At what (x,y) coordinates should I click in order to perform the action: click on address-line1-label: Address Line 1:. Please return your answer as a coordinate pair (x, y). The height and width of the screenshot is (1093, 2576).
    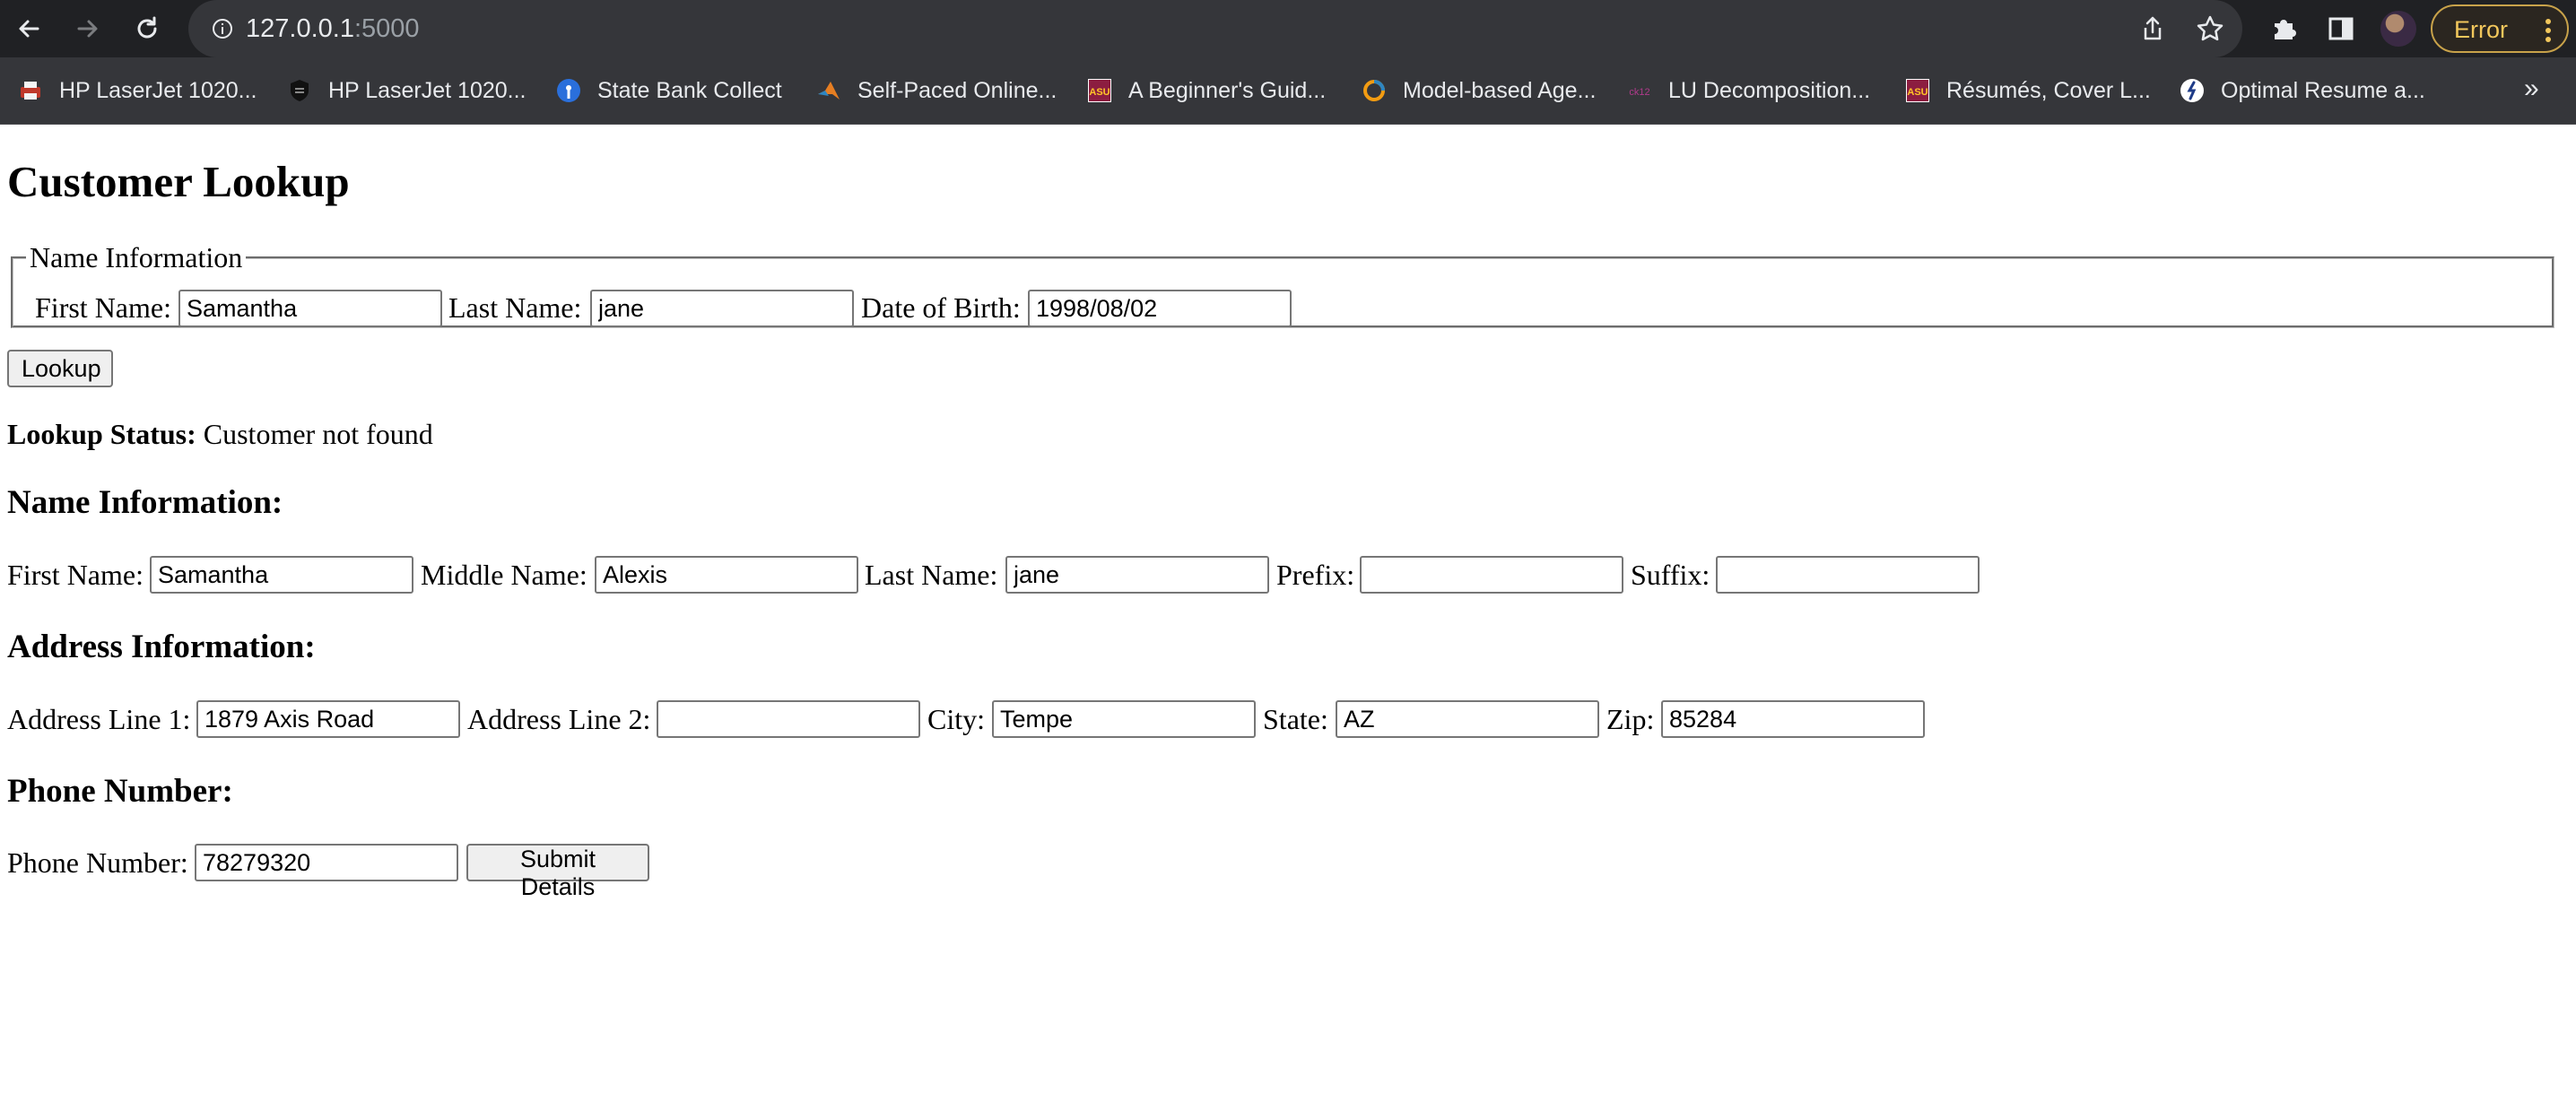
    Looking at the image, I should click on (99, 719).